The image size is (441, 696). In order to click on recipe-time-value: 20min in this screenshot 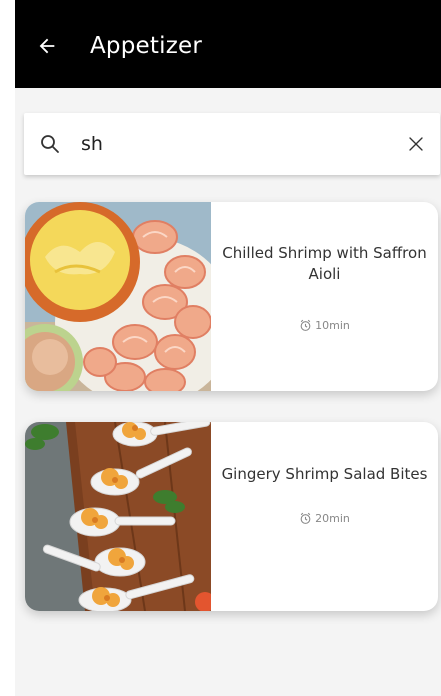, I will do `click(332, 518)`.